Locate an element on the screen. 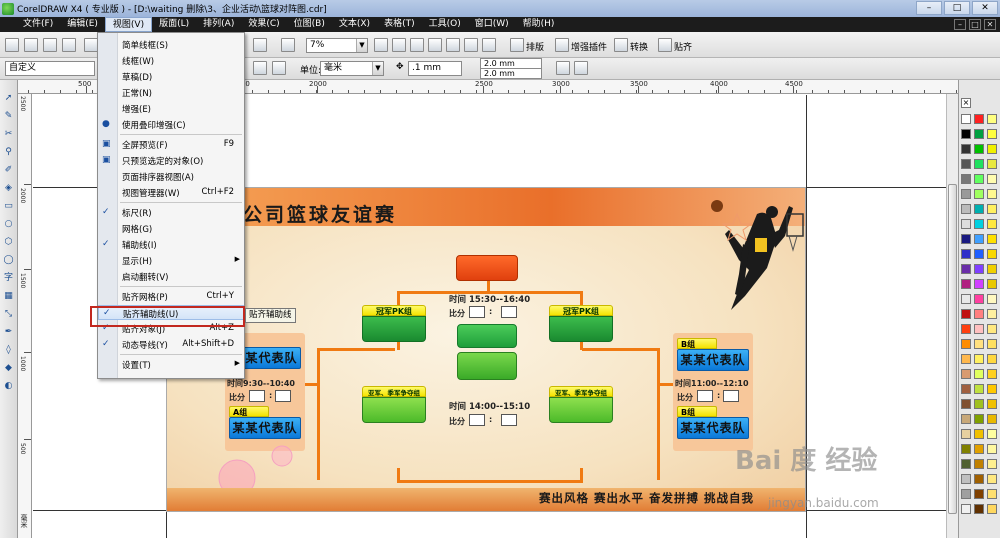  menu-effects: 效果(C) is located at coordinates (263, 24).